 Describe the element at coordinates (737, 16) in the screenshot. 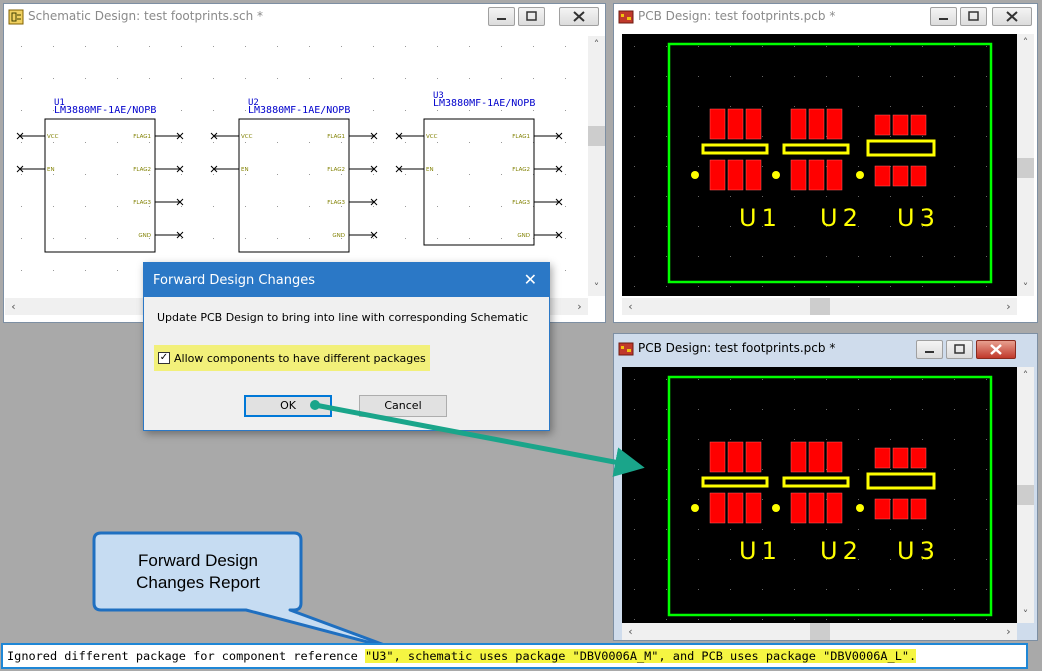

I see `pcb-top-title: PCB Design: test footprints.pcb *` at that location.